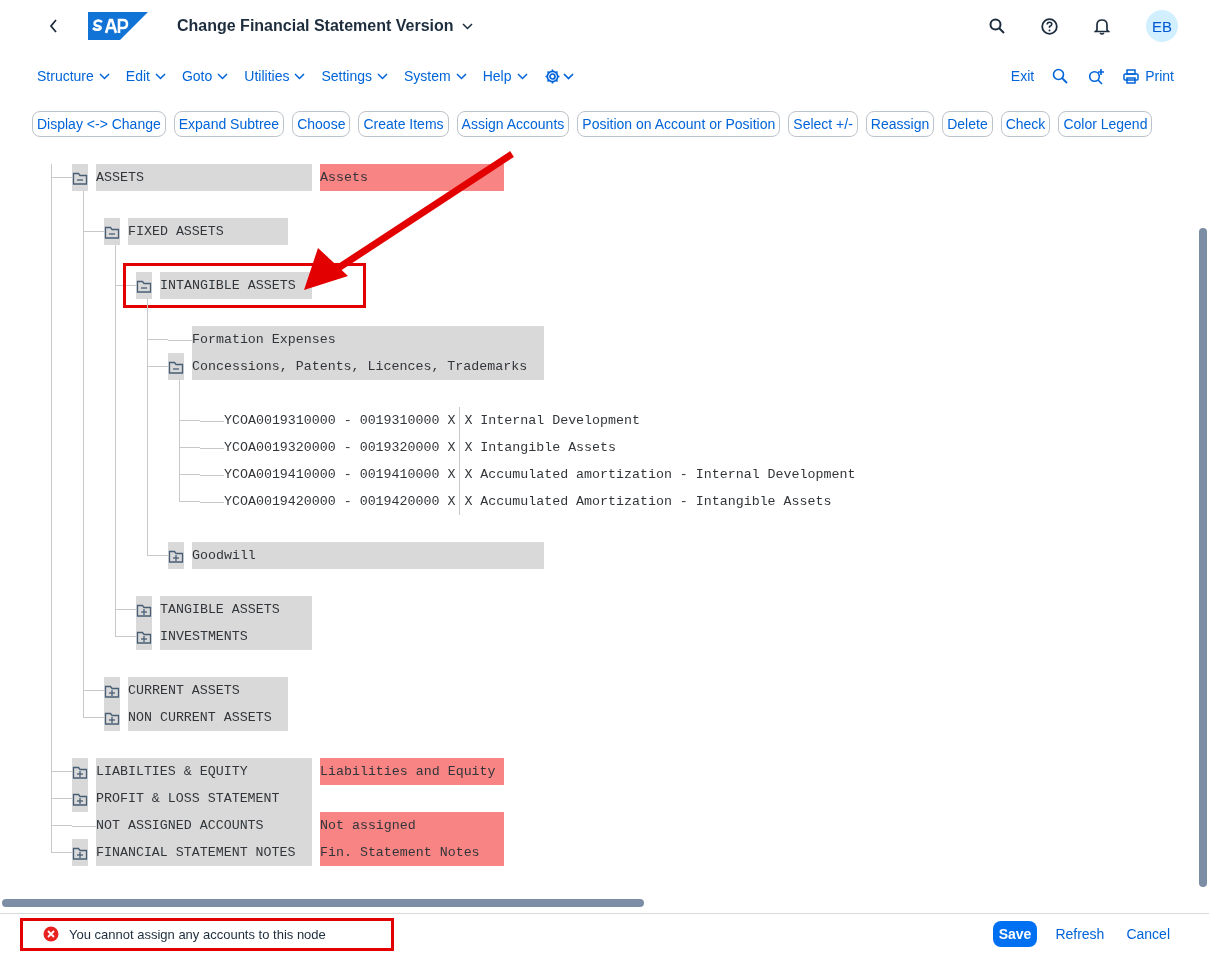 The image size is (1209, 954). What do you see at coordinates (236, 285) in the screenshot?
I see `tree-node-label: INTANGIBLE ASSETS` at bounding box center [236, 285].